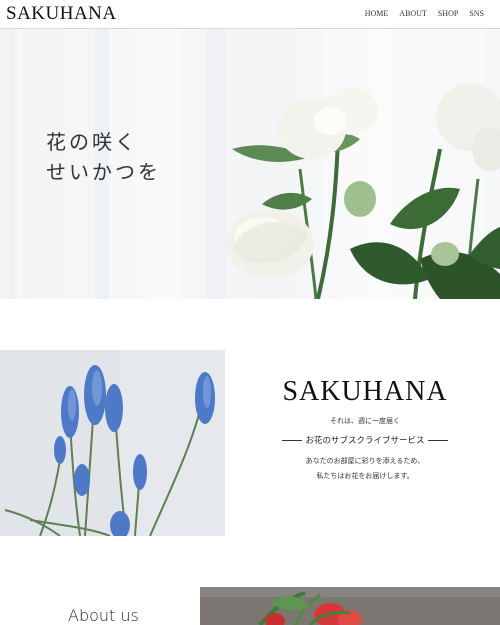  What do you see at coordinates (365, 469) in the screenshot?
I see `service-description: あなたのお部屋に彩りを添えるため、 私たちはお花をお届けします。` at bounding box center [365, 469].